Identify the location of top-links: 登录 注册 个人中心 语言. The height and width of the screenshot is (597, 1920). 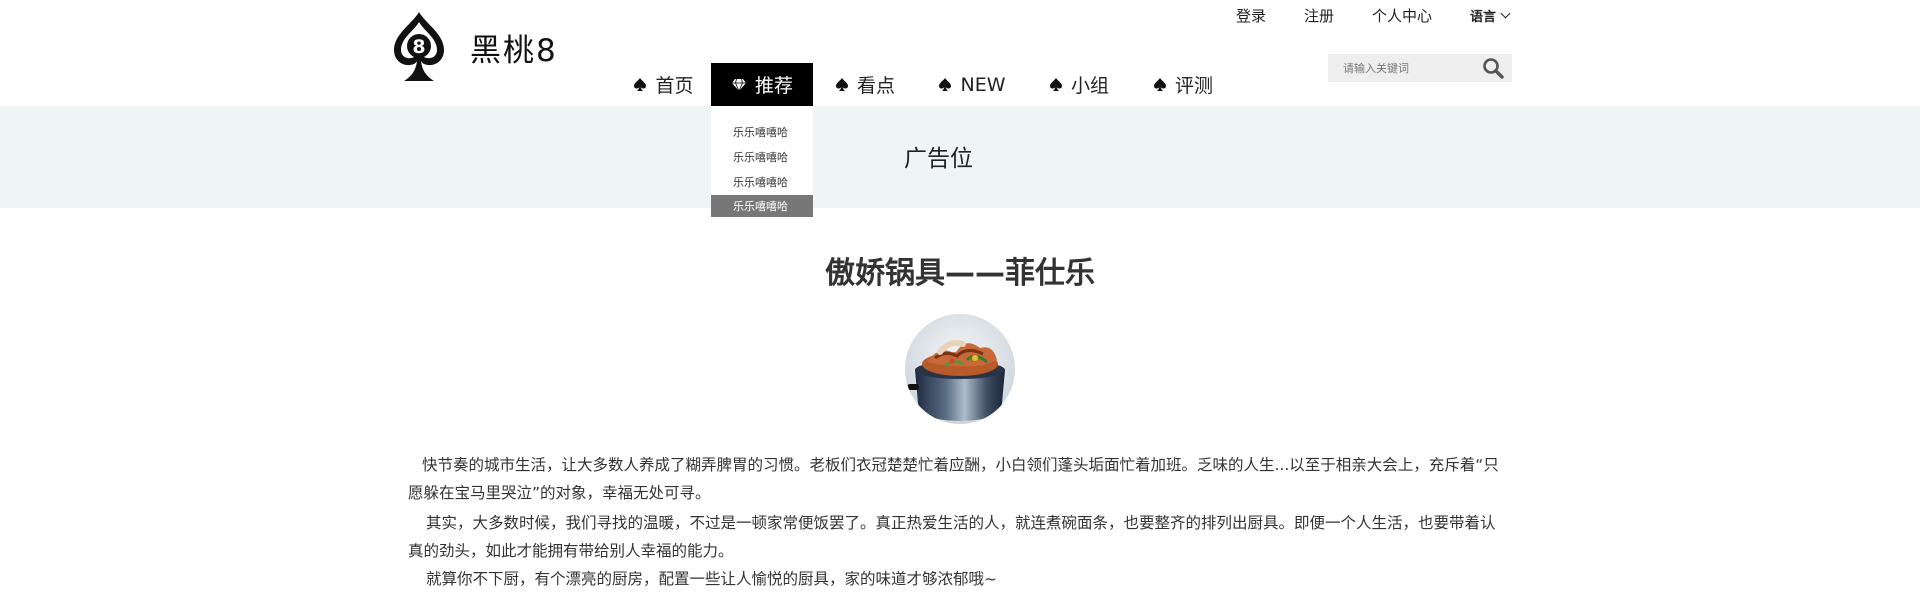
(1373, 15).